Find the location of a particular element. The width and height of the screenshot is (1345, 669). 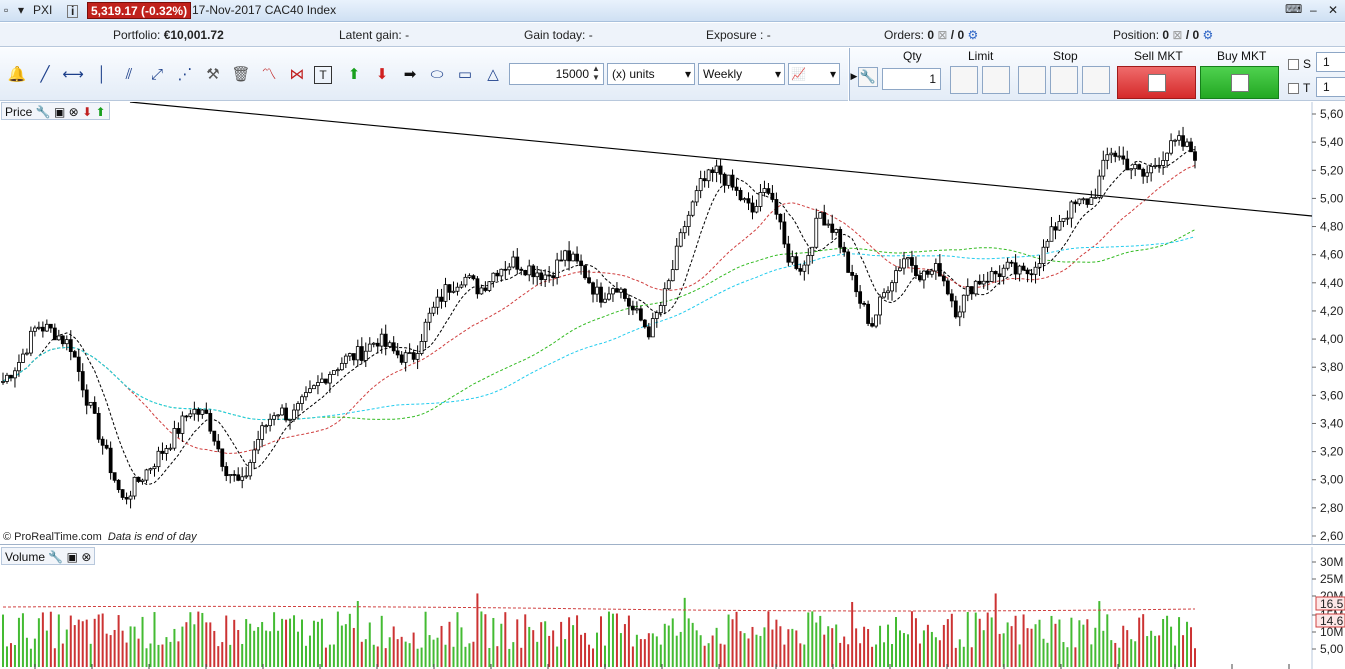

limit-sell-icon is located at coordinates (996, 80).